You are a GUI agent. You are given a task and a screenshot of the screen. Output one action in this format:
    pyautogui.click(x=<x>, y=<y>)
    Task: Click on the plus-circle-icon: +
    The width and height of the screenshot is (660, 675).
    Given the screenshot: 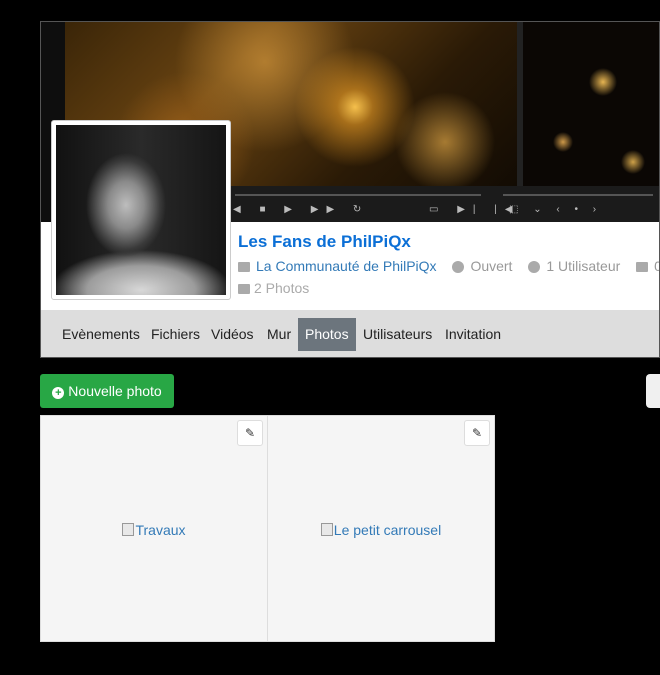 What is the action you would take?
    pyautogui.click(x=58, y=393)
    